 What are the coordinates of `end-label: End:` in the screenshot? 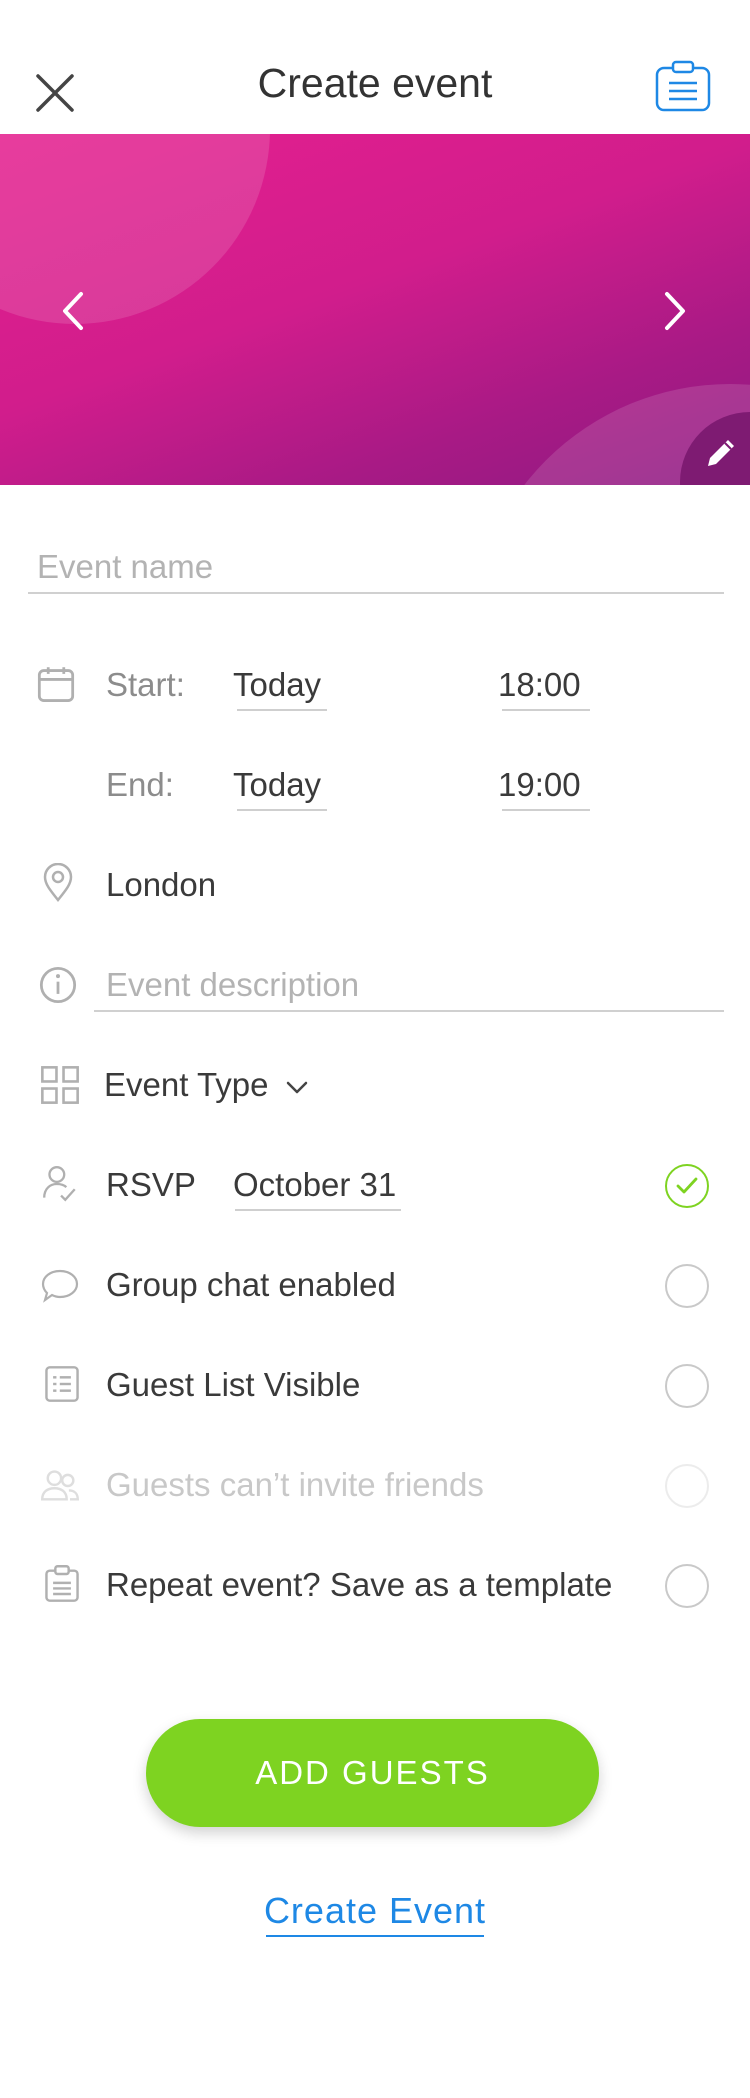 It's located at (140, 784).